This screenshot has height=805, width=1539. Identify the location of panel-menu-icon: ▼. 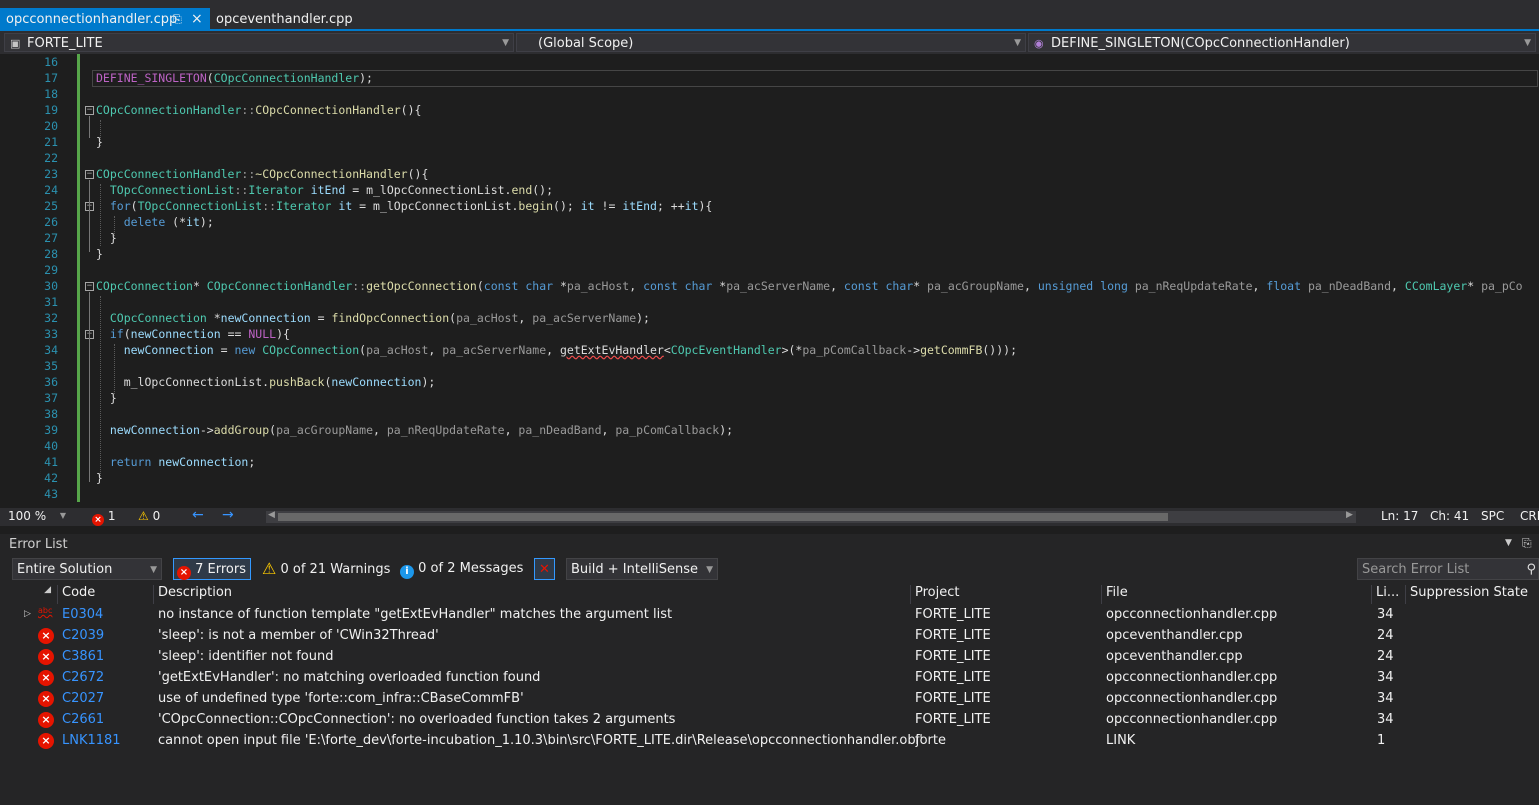
(1508, 543).